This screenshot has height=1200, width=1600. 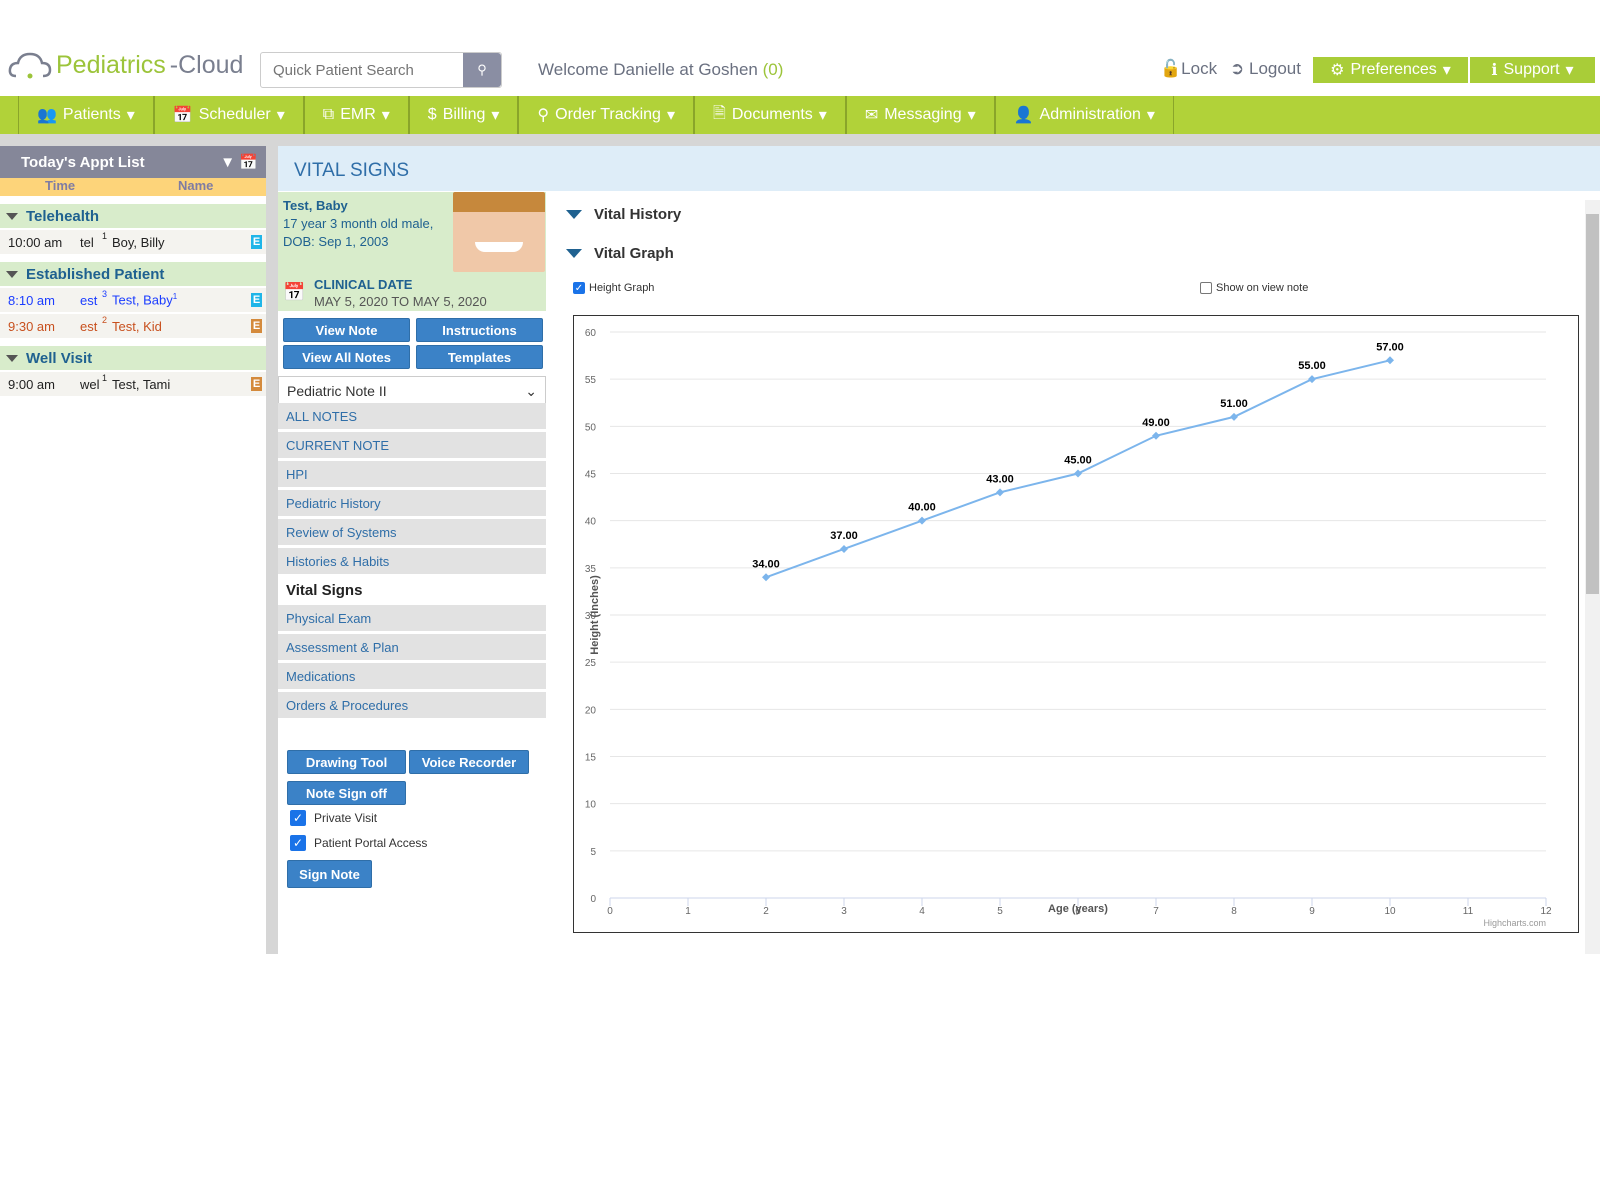 I want to click on appt-patient: Boy, Billy, so click(x=138, y=242).